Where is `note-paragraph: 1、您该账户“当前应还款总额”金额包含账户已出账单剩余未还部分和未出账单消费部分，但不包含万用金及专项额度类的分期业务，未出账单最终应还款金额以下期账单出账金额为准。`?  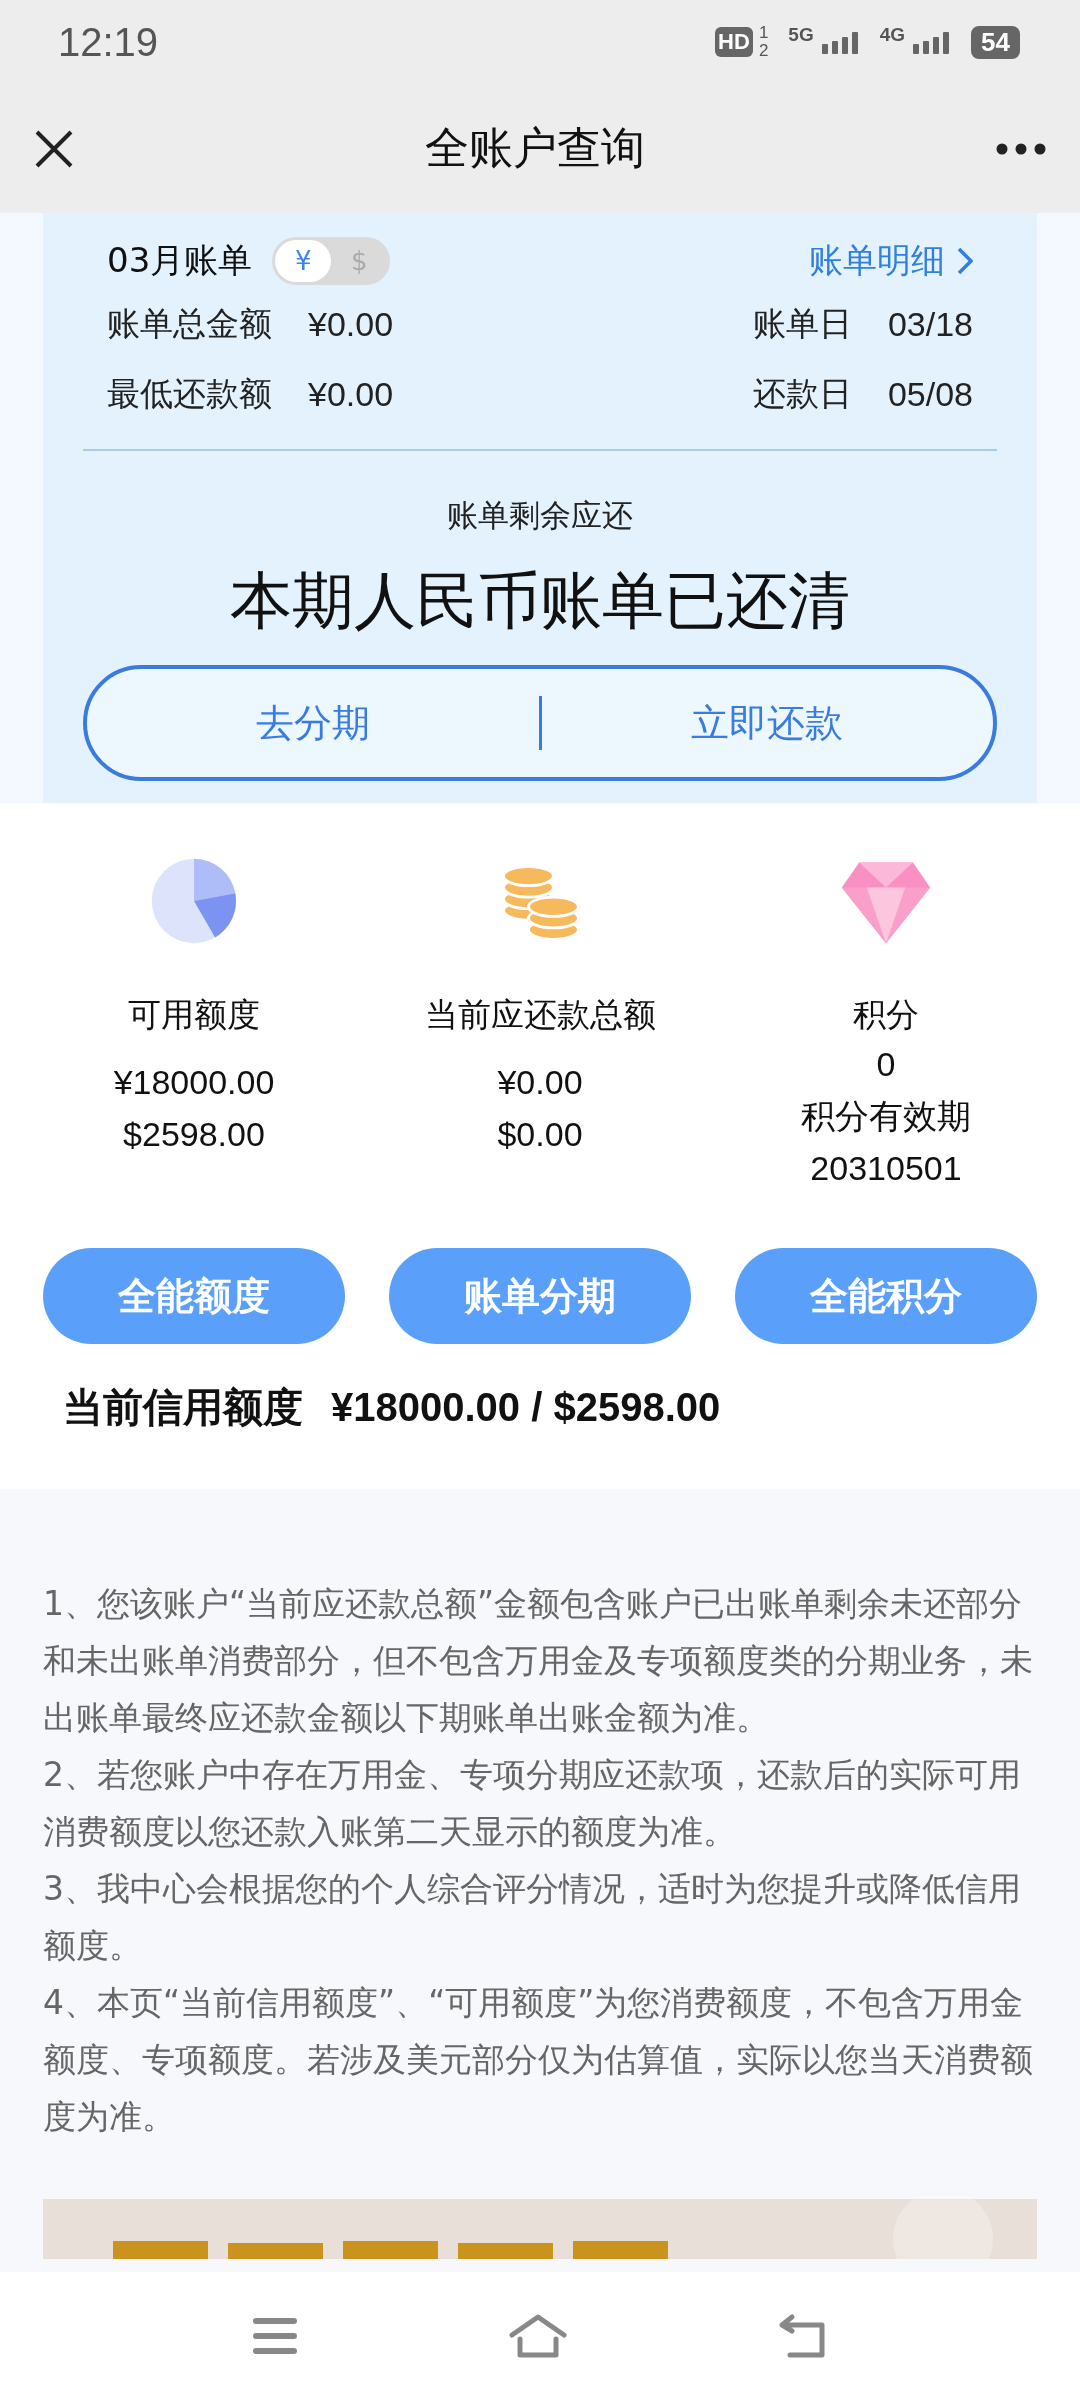 note-paragraph: 1、您该账户“当前应还款总额”金额包含账户已出账单剩余未还部分和未出账单消费部分，但不包含万用金及专项额度类的分期业务，未出账单最终应还款金额以下期账单出账金额为准。 is located at coordinates (538, 1661).